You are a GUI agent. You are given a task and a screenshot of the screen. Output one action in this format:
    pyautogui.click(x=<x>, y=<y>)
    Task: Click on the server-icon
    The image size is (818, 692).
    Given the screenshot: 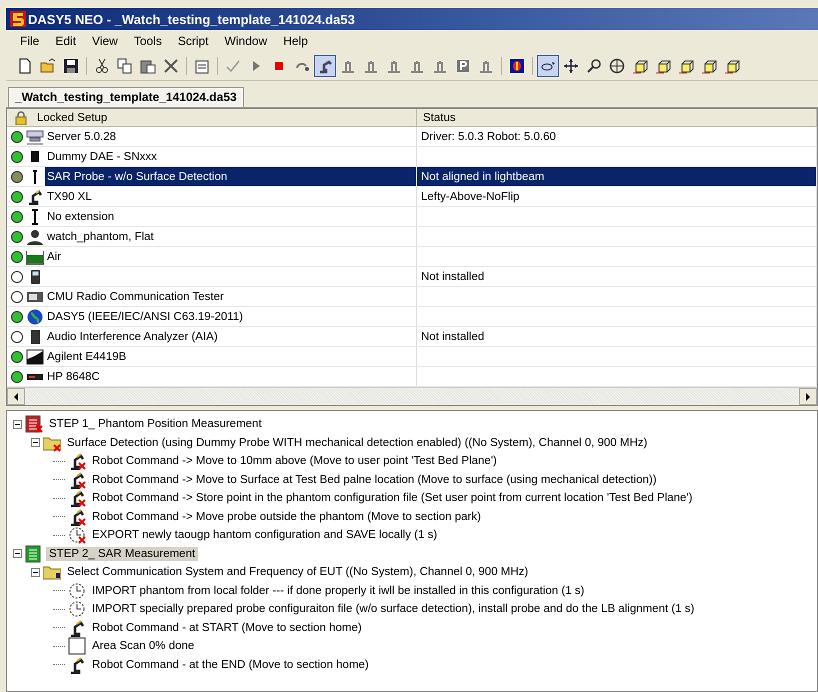 What is the action you would take?
    pyautogui.click(x=35, y=136)
    